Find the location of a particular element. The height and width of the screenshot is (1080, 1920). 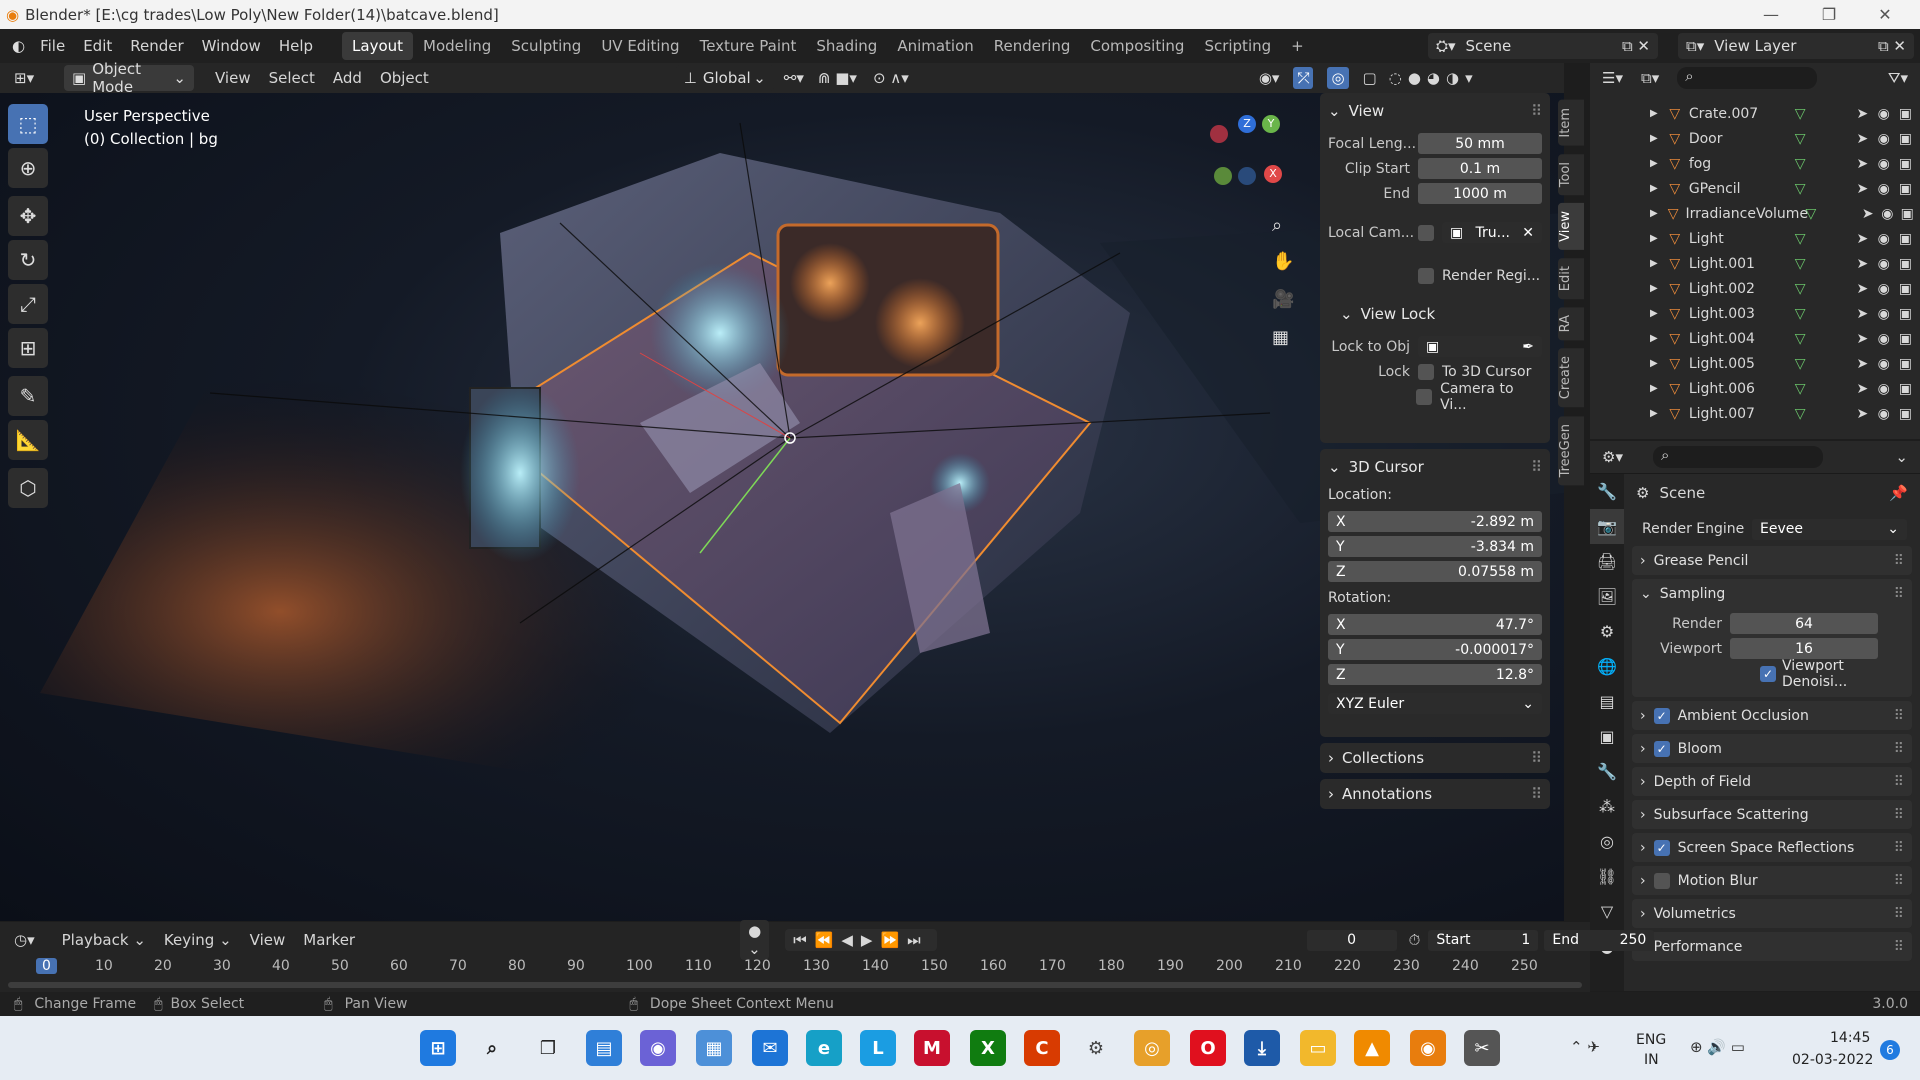

cursor-rotation-y: Y -0.000017° is located at coordinates (1435, 649).